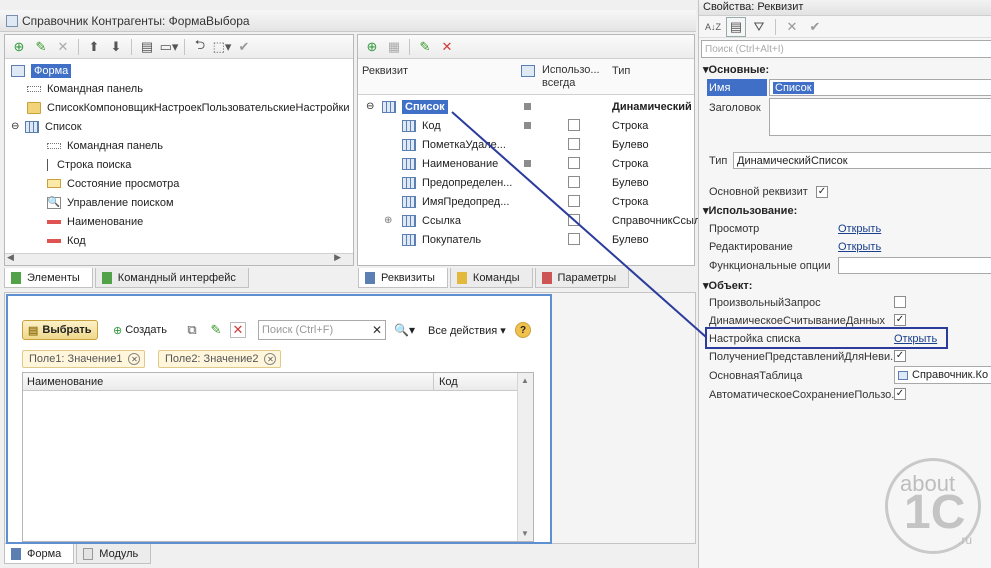 The height and width of the screenshot is (568, 991). Describe the element at coordinates (16, 277) in the screenshot. I see `elements-tab-icon` at that location.